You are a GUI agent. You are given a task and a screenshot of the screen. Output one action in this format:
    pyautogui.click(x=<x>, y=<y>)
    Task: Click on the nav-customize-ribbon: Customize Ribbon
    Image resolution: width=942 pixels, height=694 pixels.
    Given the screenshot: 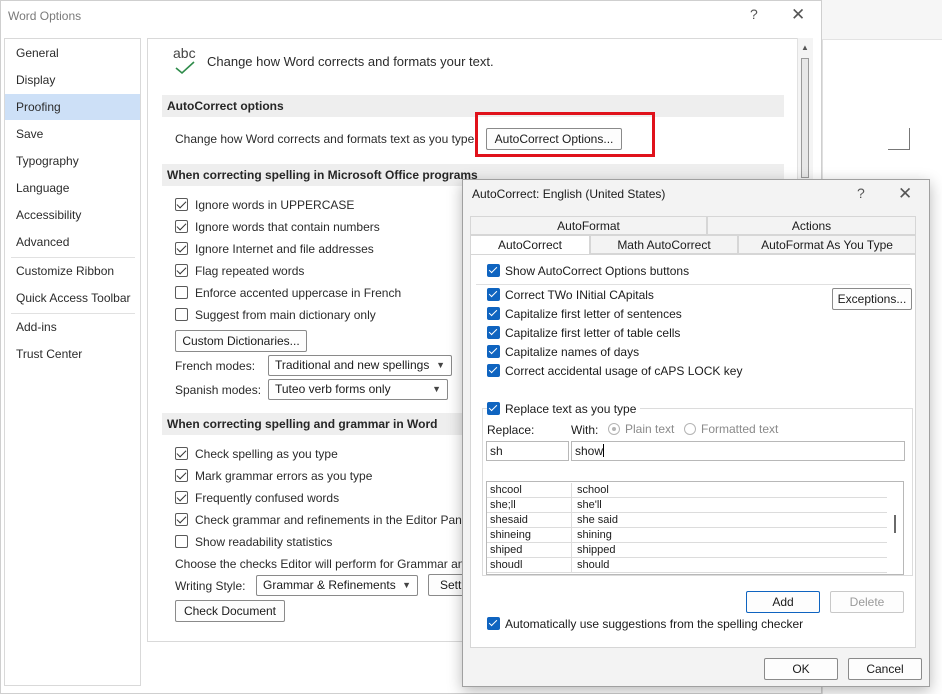 What is the action you would take?
    pyautogui.click(x=72, y=271)
    